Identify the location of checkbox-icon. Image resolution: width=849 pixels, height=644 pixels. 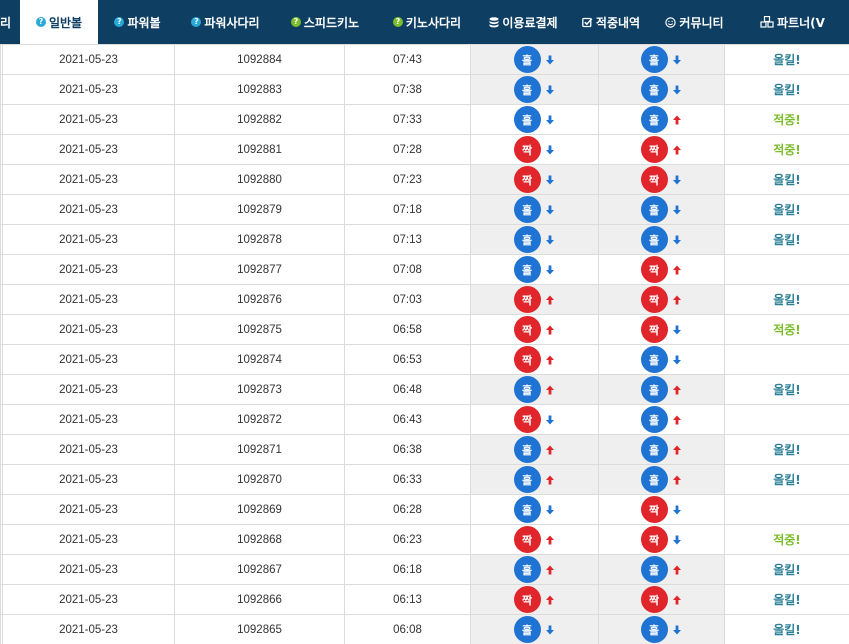
(587, 22).